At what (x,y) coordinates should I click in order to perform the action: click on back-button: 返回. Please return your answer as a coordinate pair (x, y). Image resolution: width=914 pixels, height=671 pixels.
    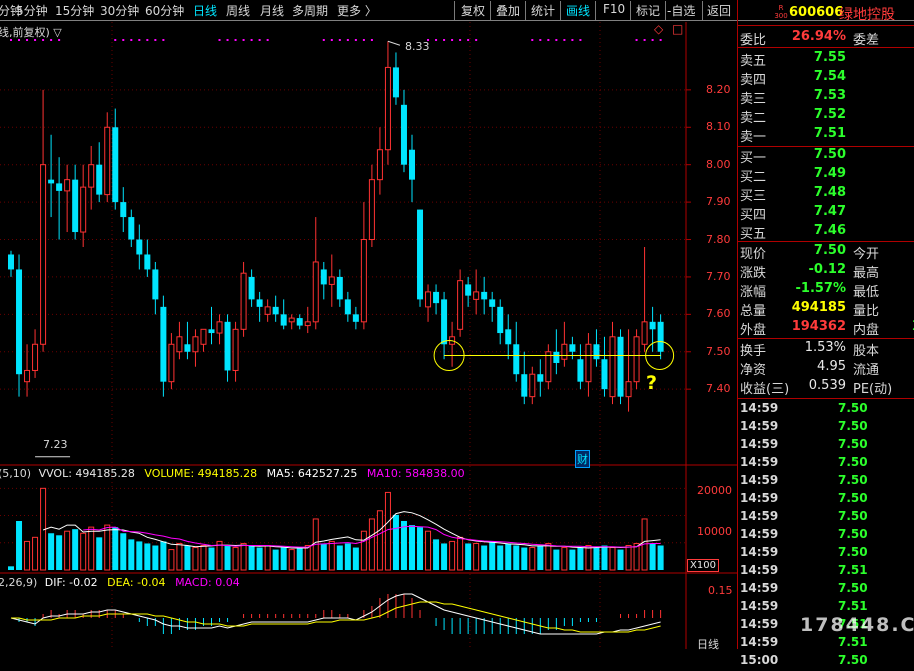
    Looking at the image, I should click on (719, 10).